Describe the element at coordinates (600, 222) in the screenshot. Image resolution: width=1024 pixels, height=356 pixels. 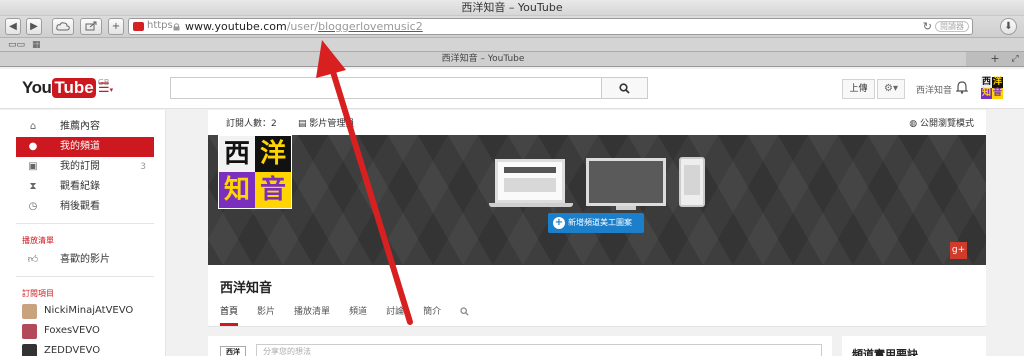
I see `add-channel-art-label: 新增頻道美工圖案` at that location.